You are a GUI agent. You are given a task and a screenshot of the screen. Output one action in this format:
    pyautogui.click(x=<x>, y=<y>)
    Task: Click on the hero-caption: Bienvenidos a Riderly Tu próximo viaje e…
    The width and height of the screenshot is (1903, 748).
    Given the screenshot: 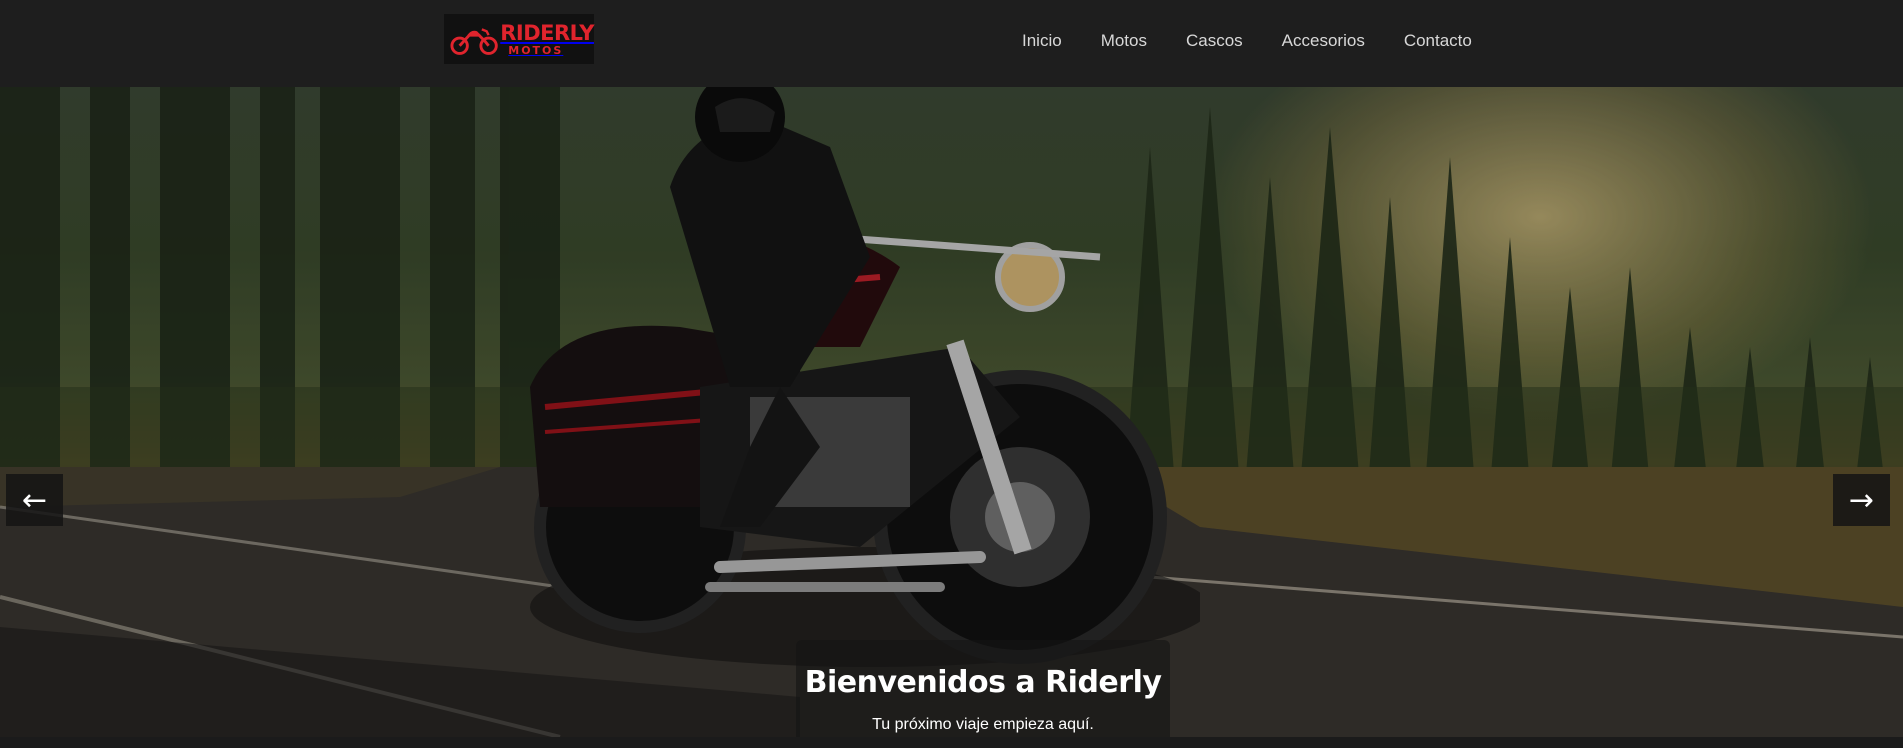 What is the action you would take?
    pyautogui.click(x=983, y=688)
    